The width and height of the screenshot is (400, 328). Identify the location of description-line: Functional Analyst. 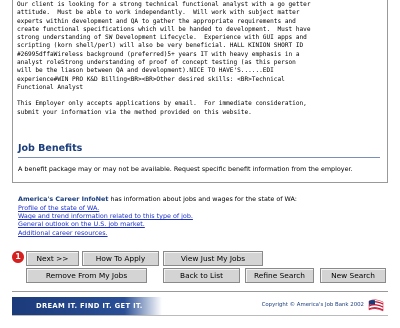
(50, 87).